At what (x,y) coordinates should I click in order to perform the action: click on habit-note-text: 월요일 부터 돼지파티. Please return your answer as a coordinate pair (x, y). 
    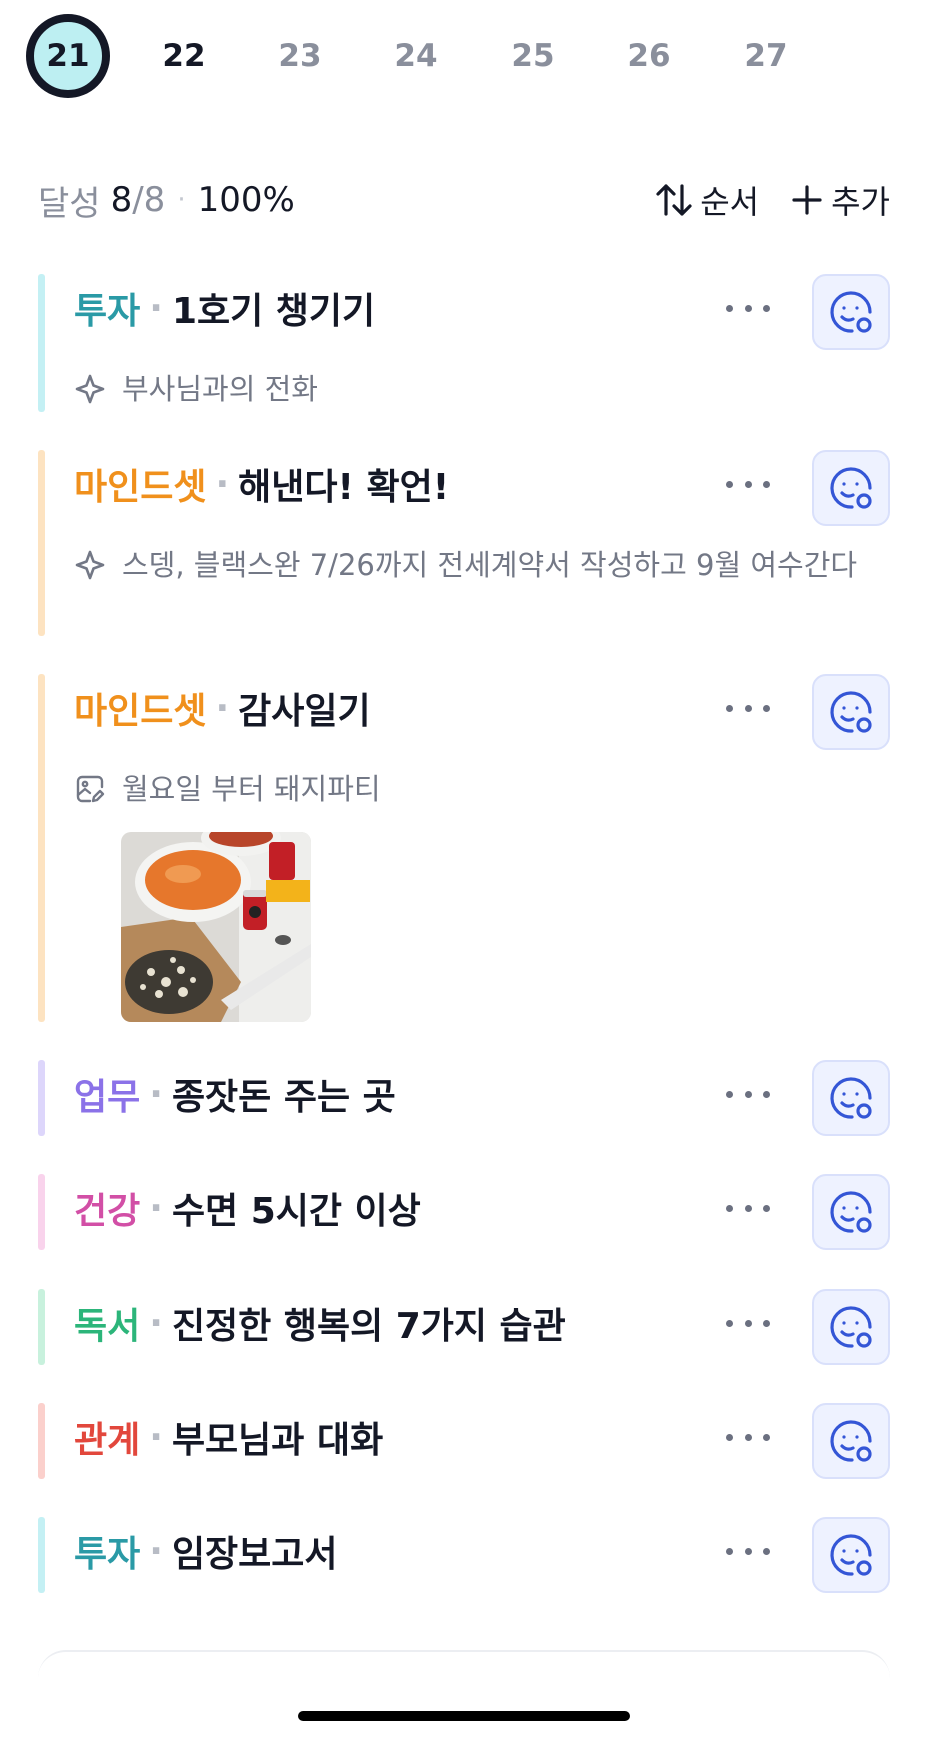
    Looking at the image, I should click on (251, 789).